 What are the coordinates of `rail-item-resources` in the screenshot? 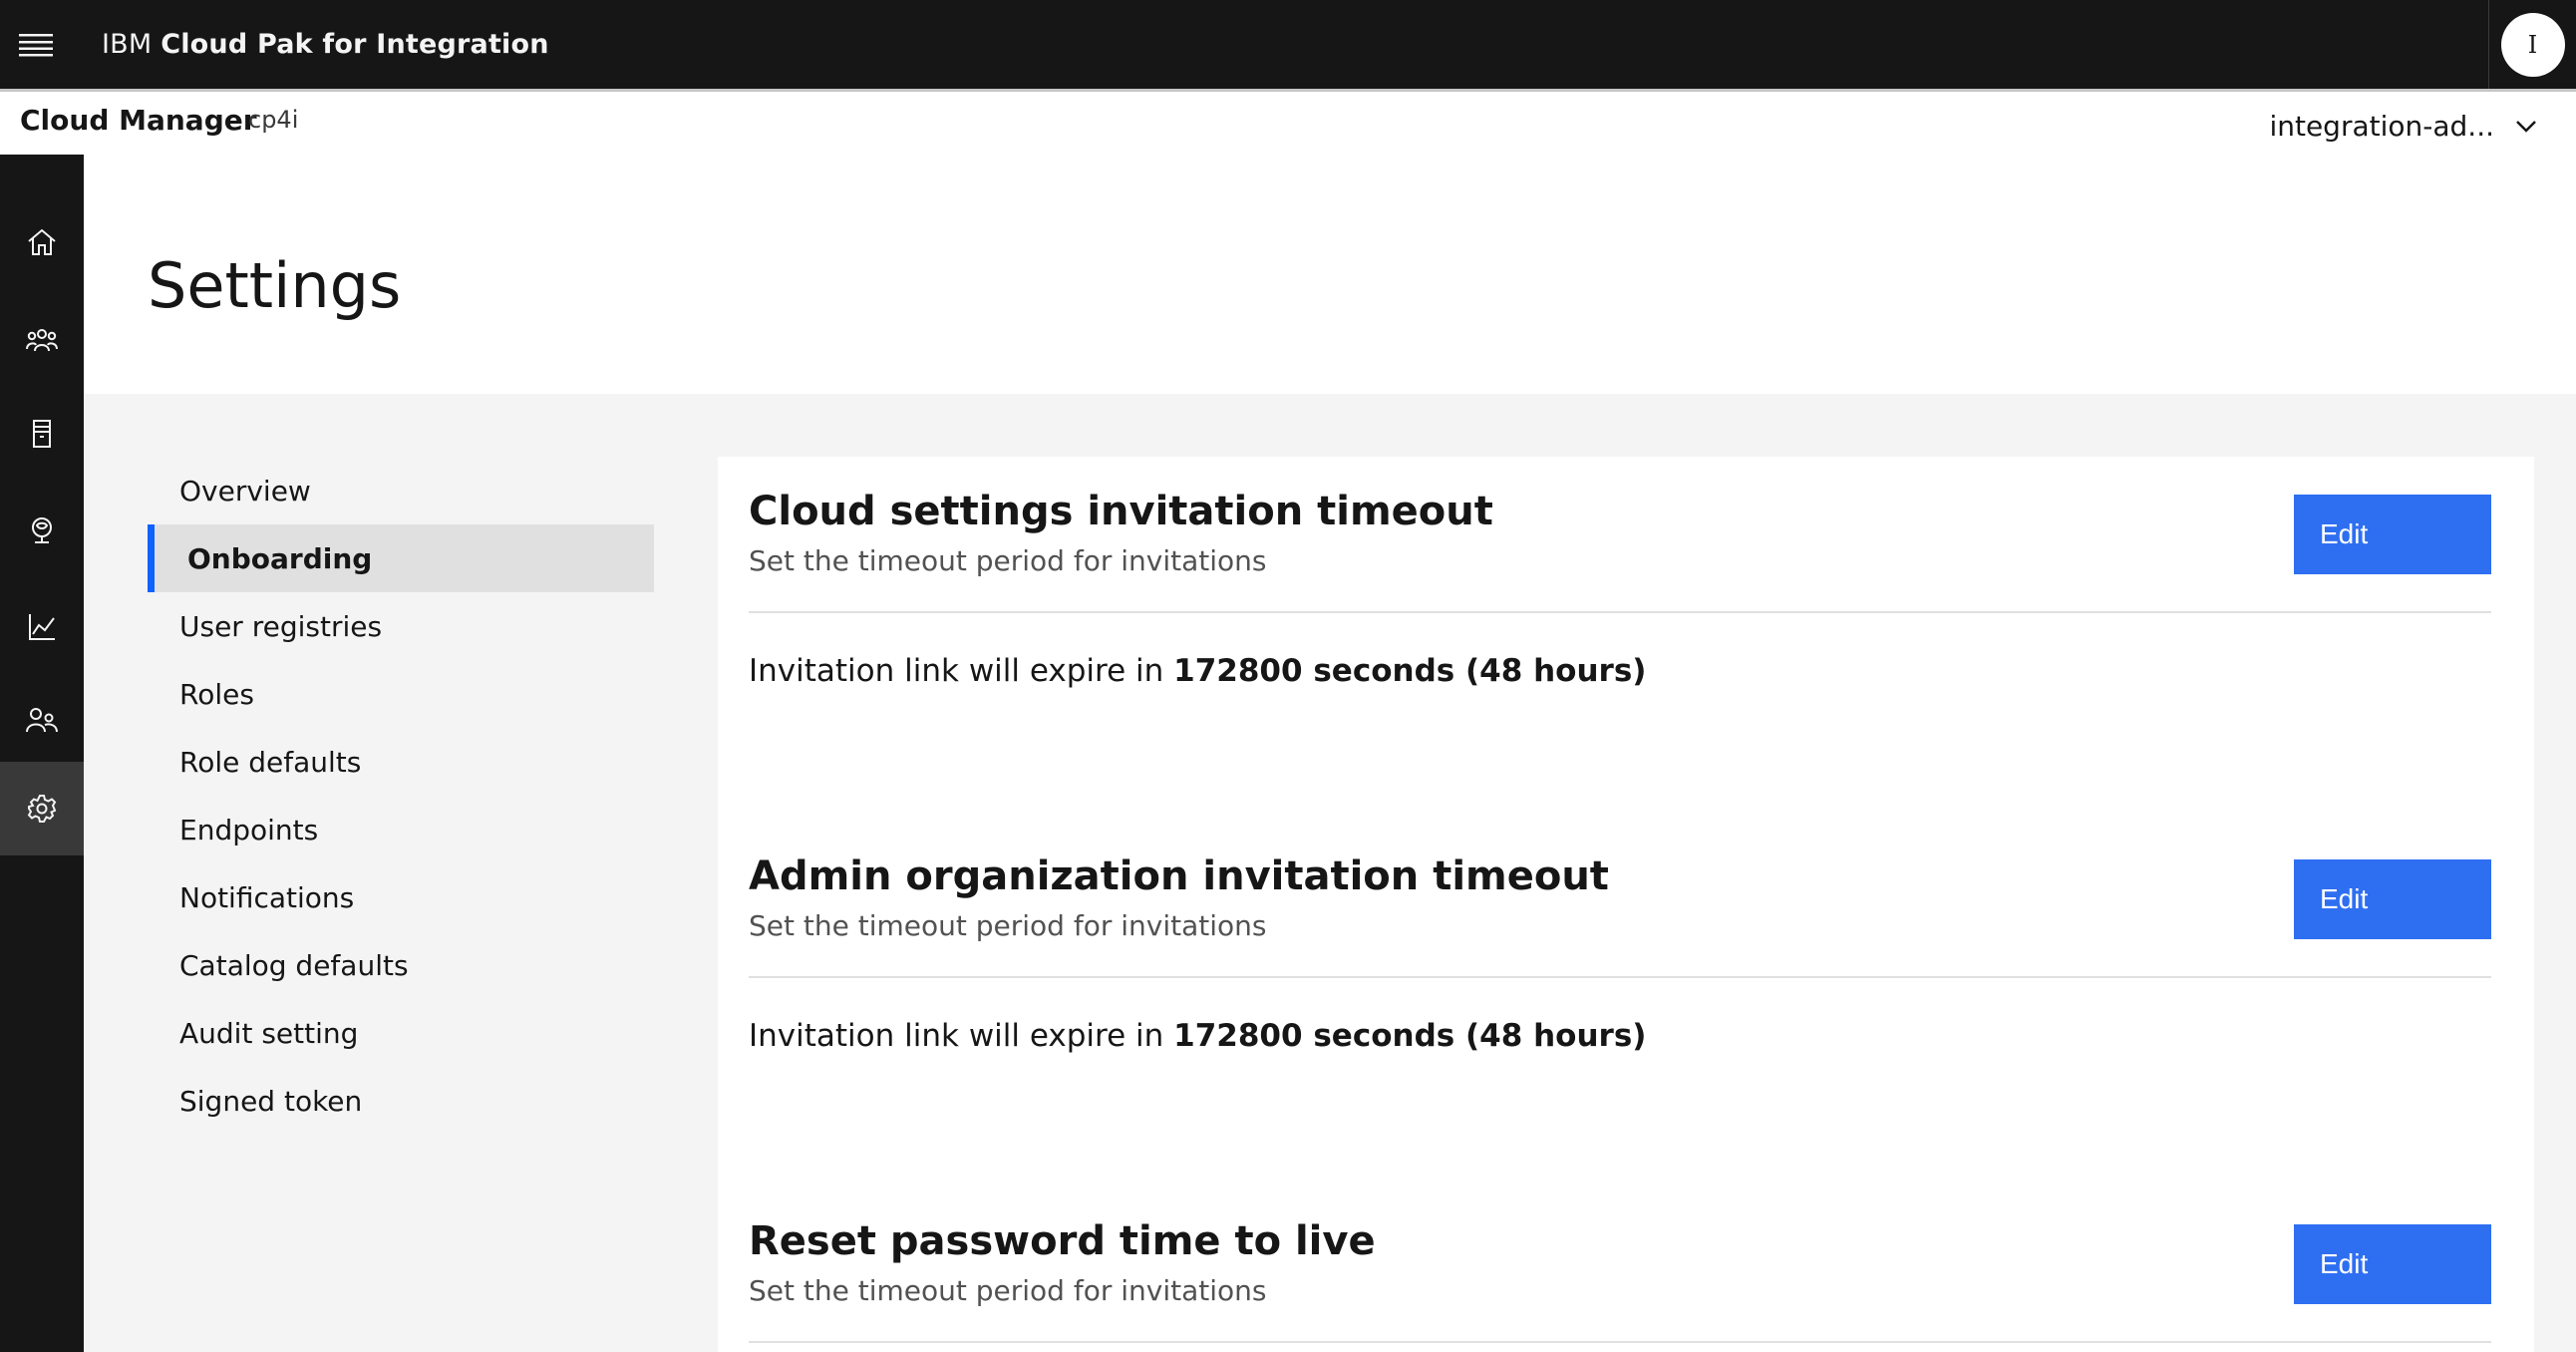 It's located at (42, 434).